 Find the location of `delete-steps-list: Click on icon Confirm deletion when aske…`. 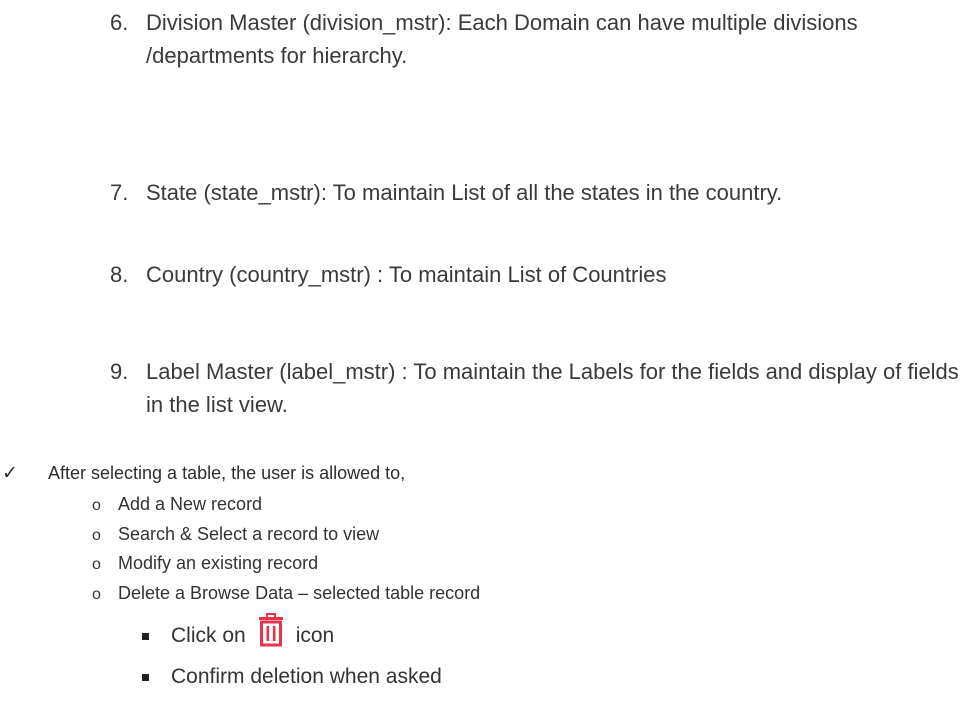

delete-steps-list: Click on icon Confirm deletion when aske… is located at coordinates (292, 653).